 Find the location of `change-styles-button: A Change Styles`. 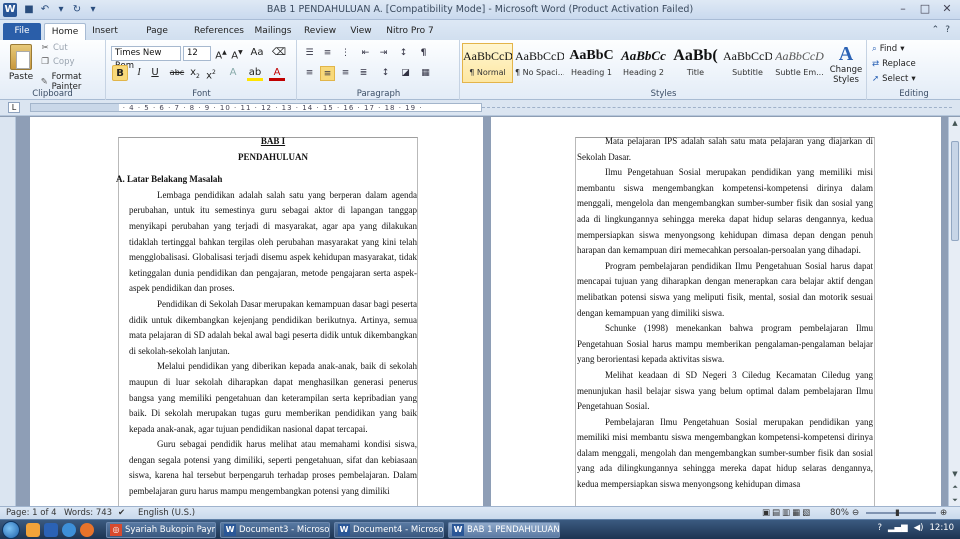

change-styles-button: A Change Styles is located at coordinates (846, 64).